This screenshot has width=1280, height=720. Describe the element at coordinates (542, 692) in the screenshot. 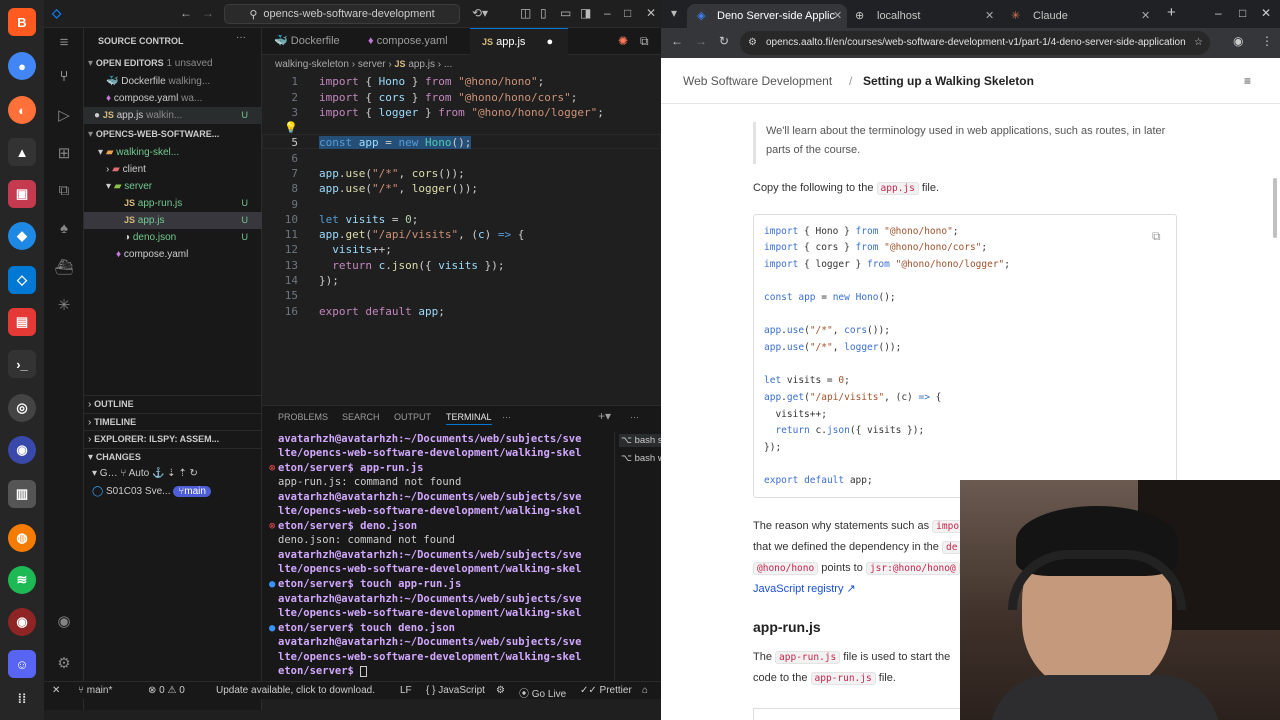

I see `go-live-status: ⦿ Go Live` at that location.